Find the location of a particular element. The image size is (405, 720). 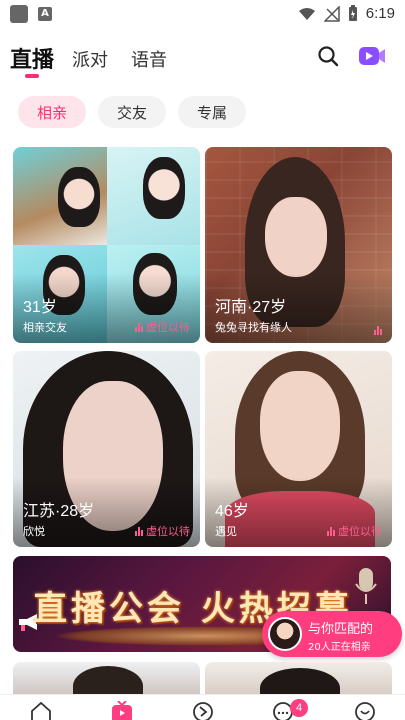

app-icon is located at coordinates (19, 14).